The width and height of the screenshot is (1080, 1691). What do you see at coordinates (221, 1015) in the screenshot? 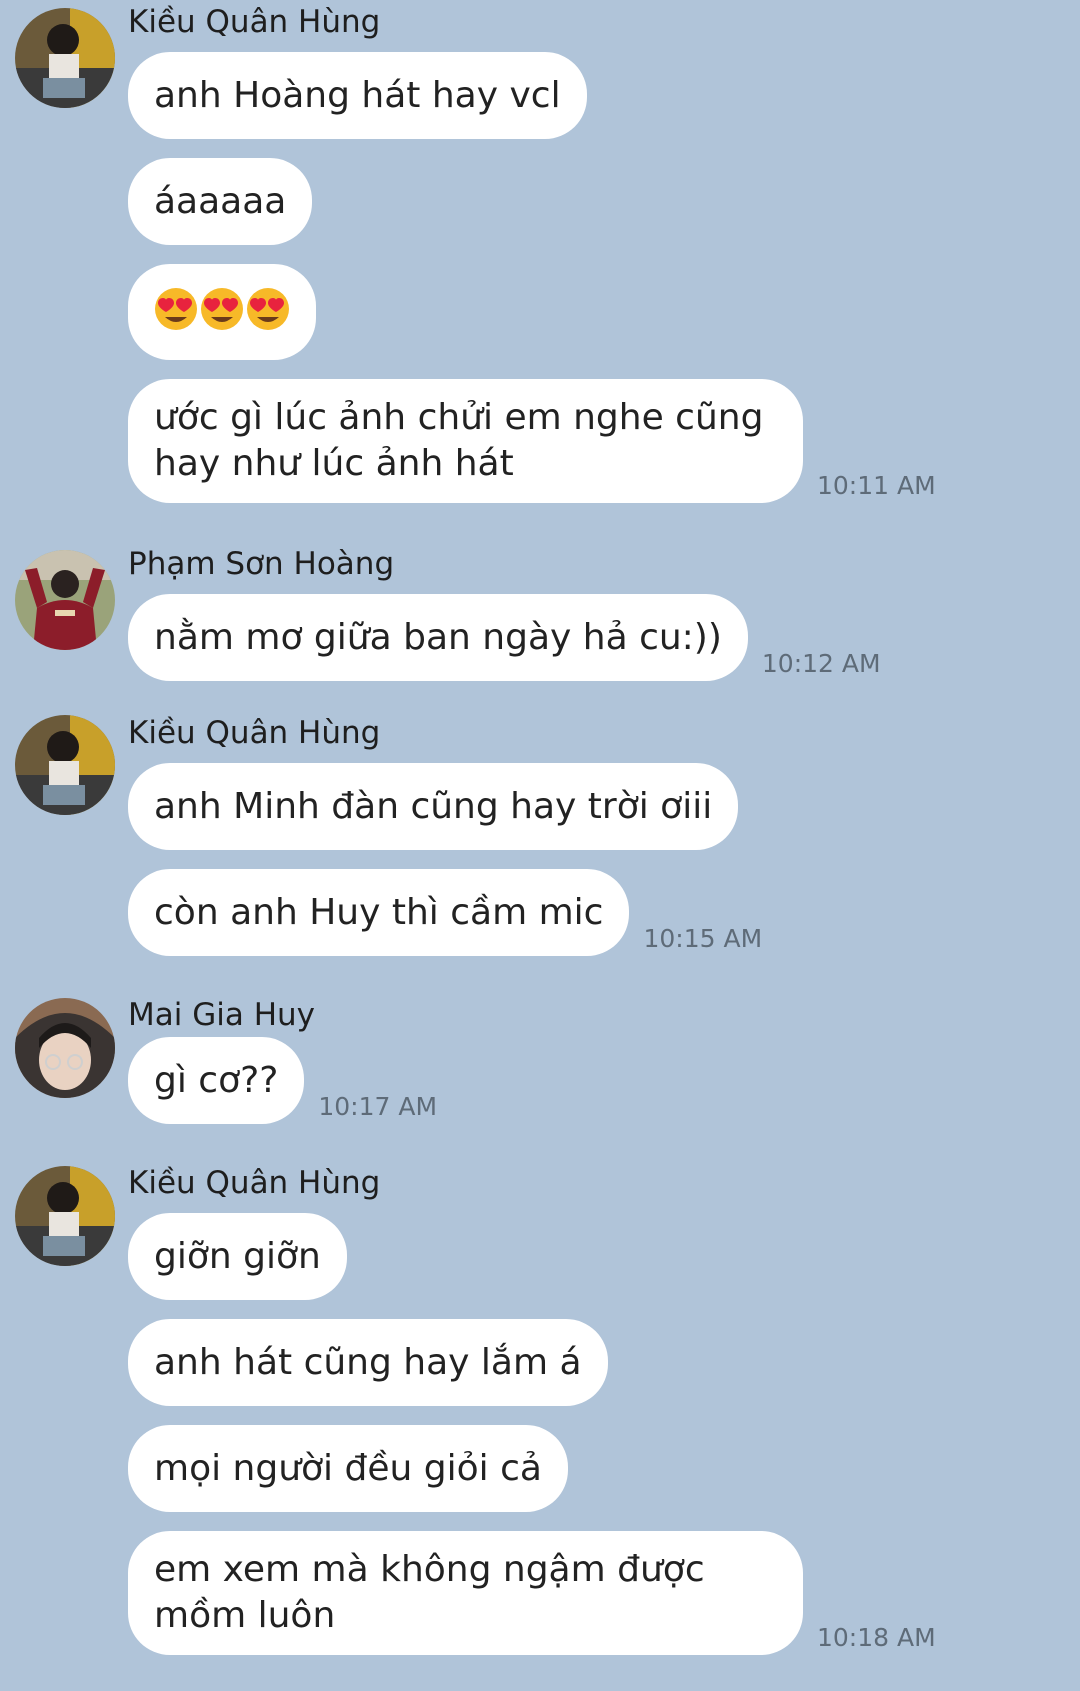
I see `sender-name: Mai Gia Huy` at bounding box center [221, 1015].